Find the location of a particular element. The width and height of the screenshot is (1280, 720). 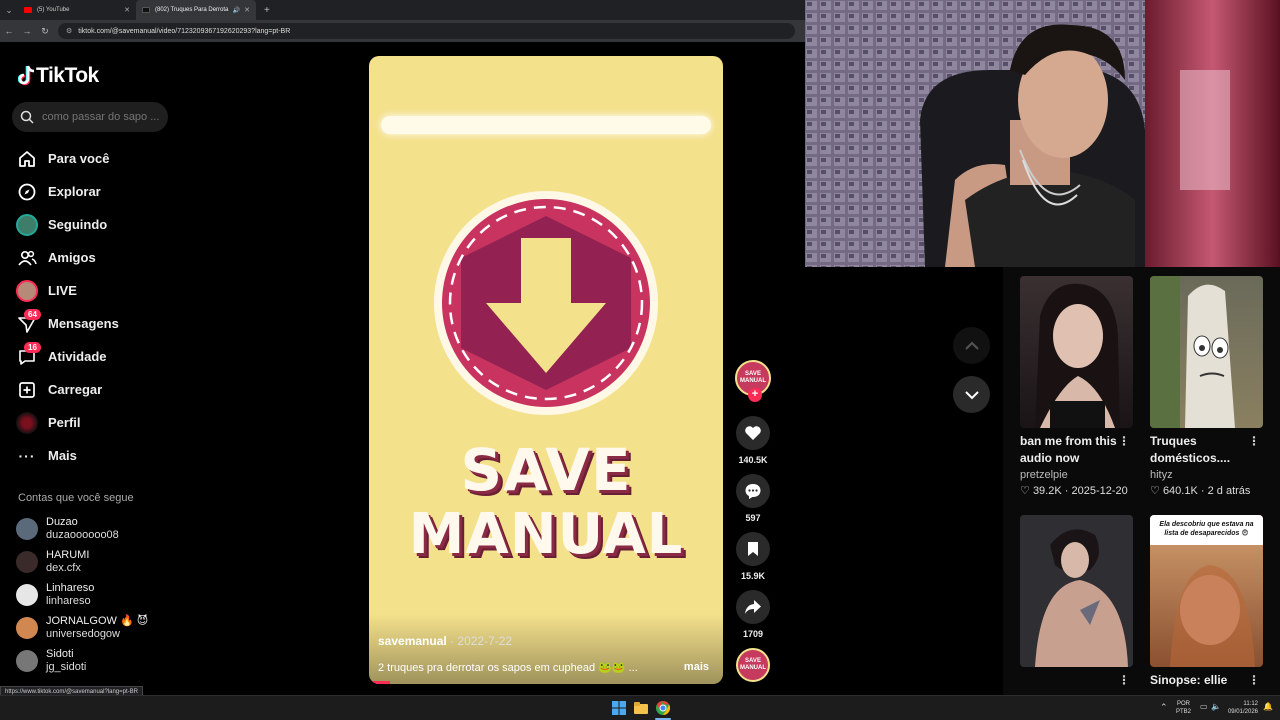

keyboard-layout: PTB2 is located at coordinates (1184, 712).